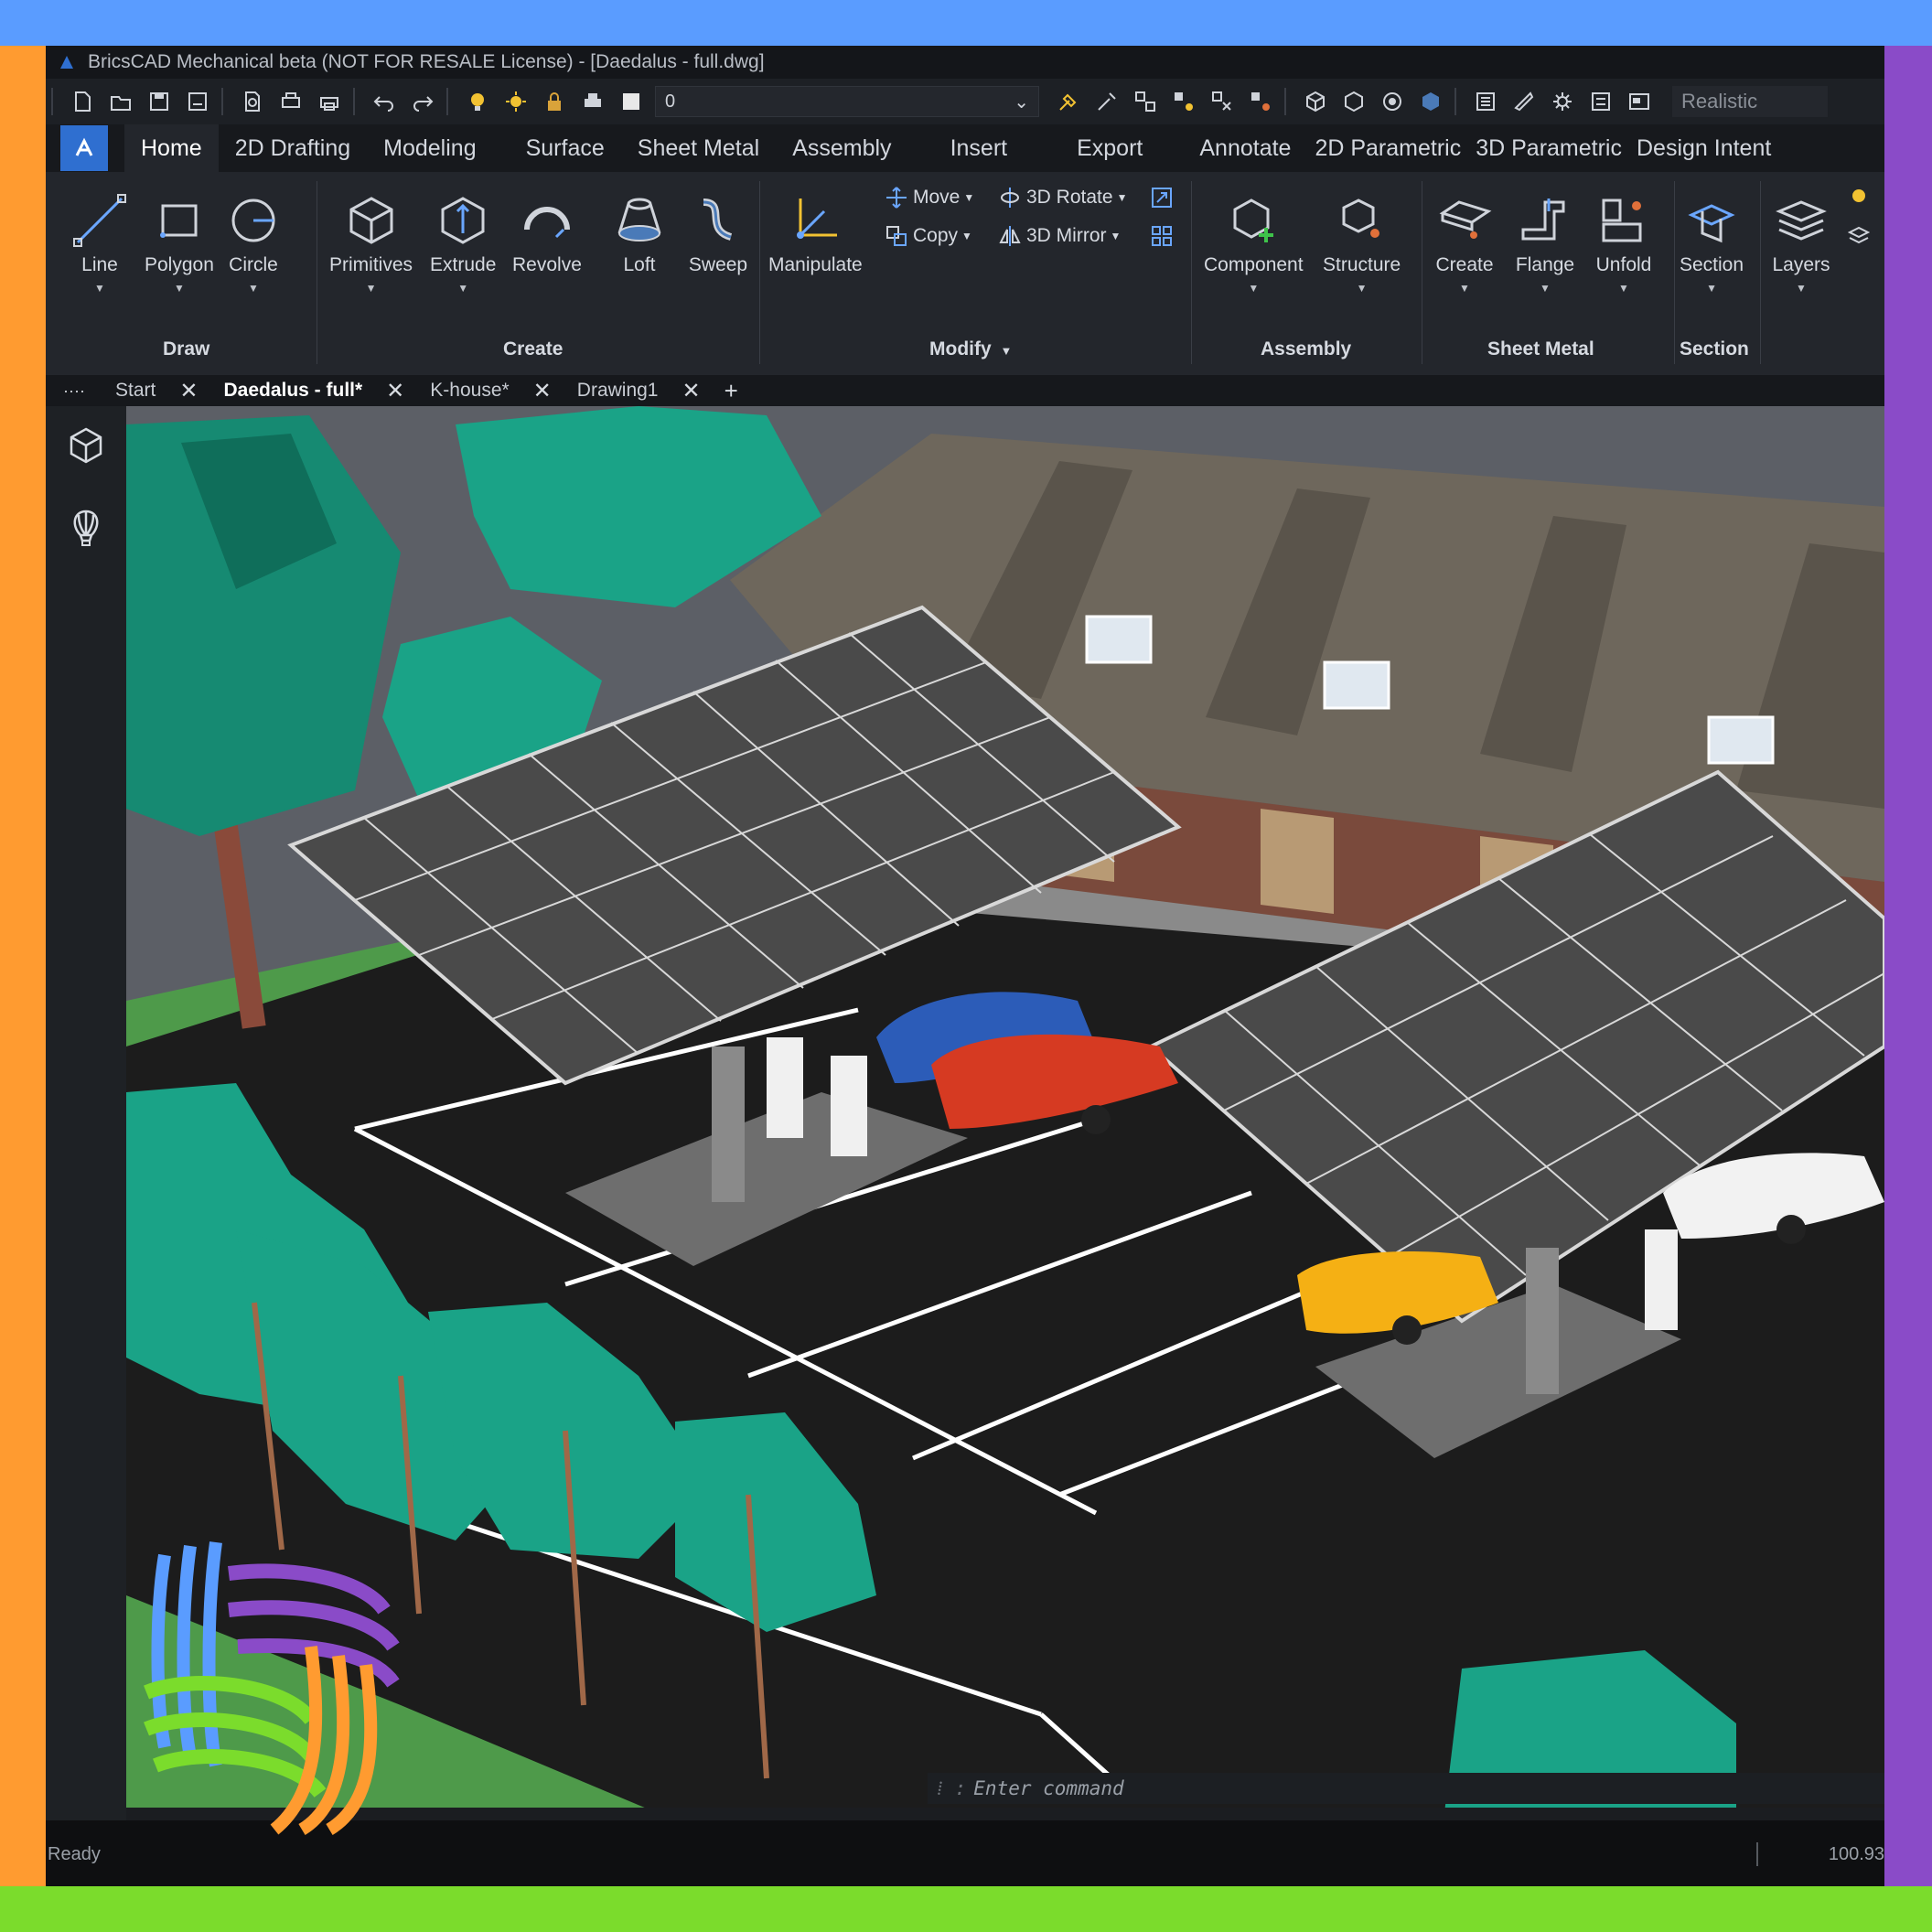 The height and width of the screenshot is (1932, 1932). Describe the element at coordinates (86, 445) in the screenshot. I see `model-cube-icon` at that location.